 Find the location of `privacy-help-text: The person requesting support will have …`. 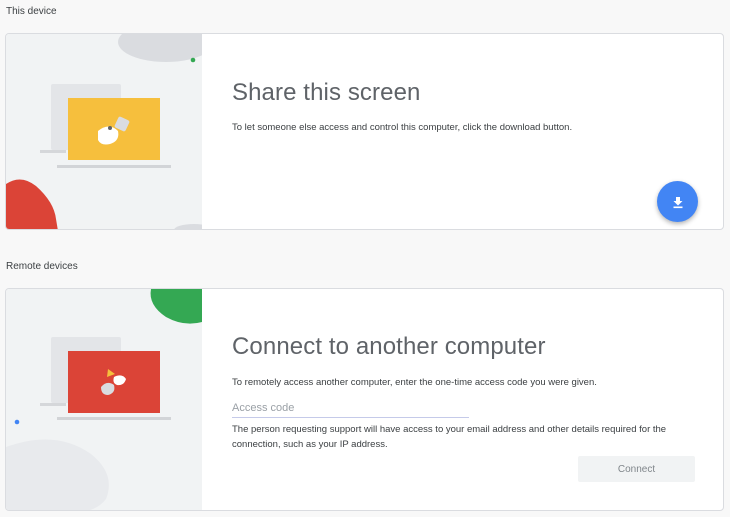

privacy-help-text: The person requesting support will have … is located at coordinates (449, 437).